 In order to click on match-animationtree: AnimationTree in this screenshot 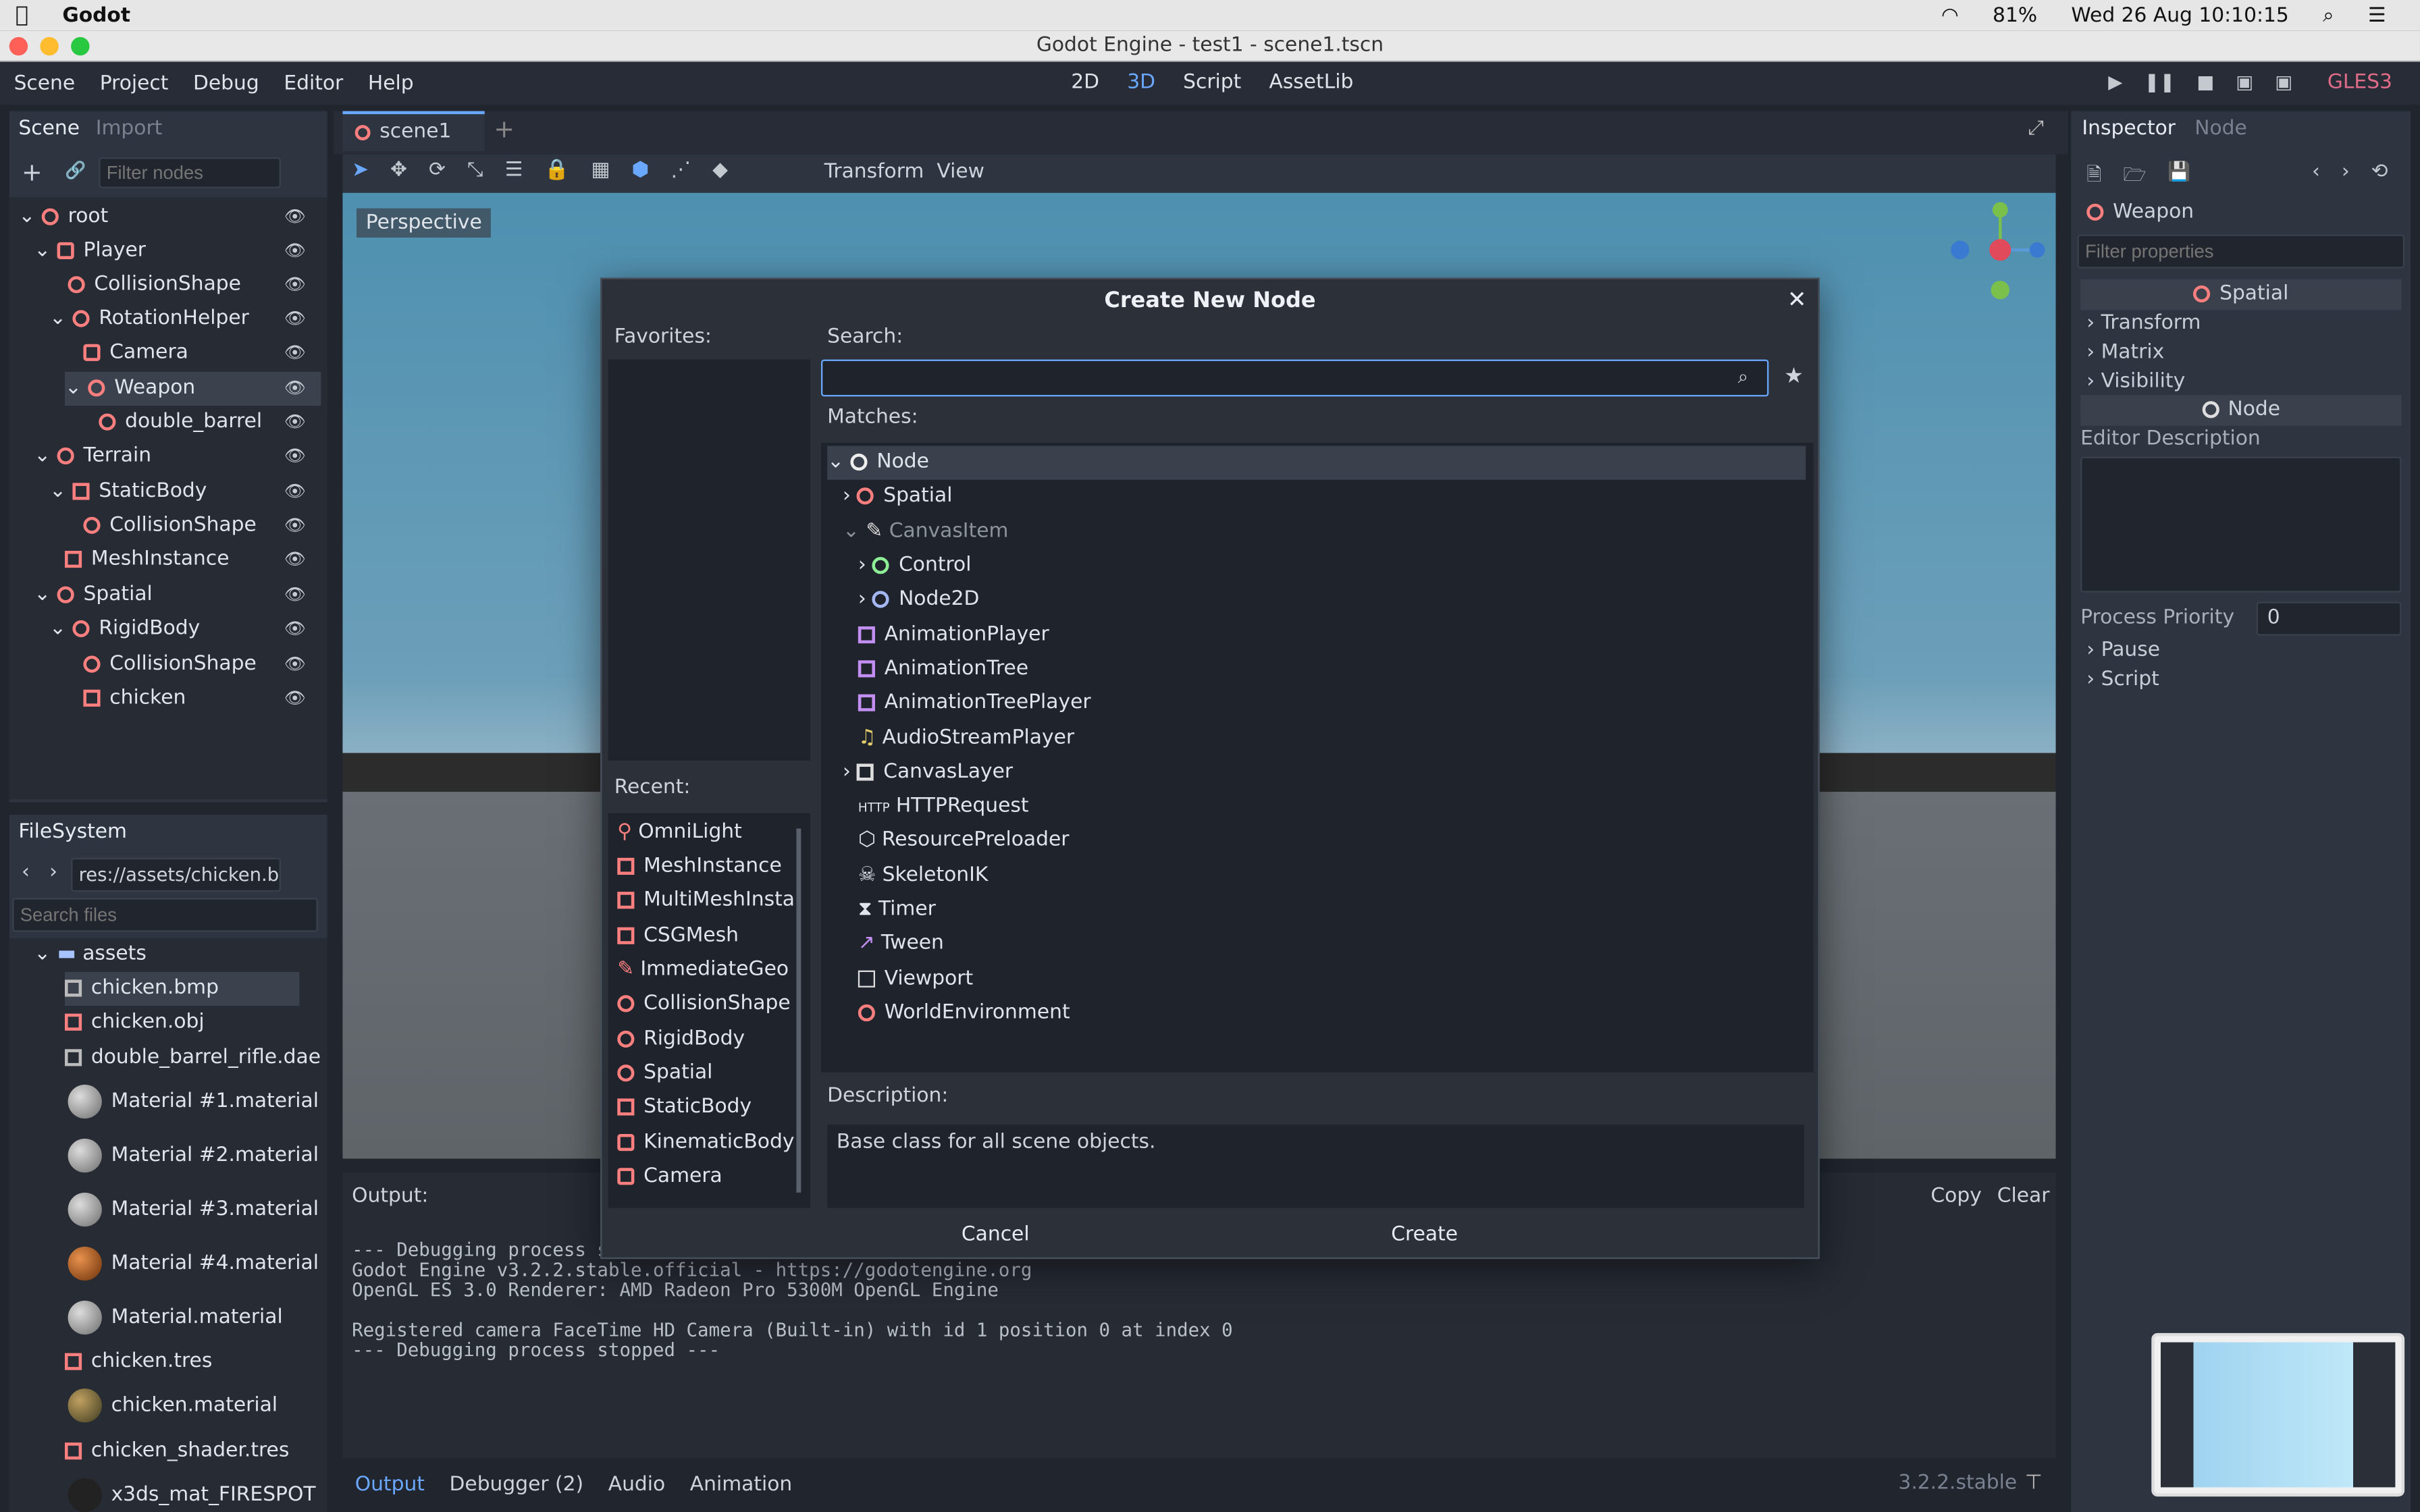, I will do `click(943, 669)`.